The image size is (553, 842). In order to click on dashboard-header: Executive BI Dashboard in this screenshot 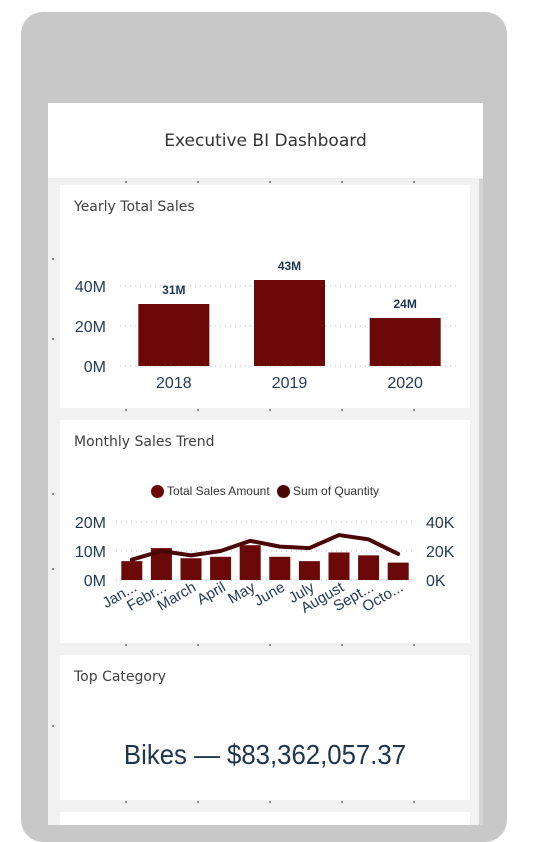, I will do `click(265, 140)`.